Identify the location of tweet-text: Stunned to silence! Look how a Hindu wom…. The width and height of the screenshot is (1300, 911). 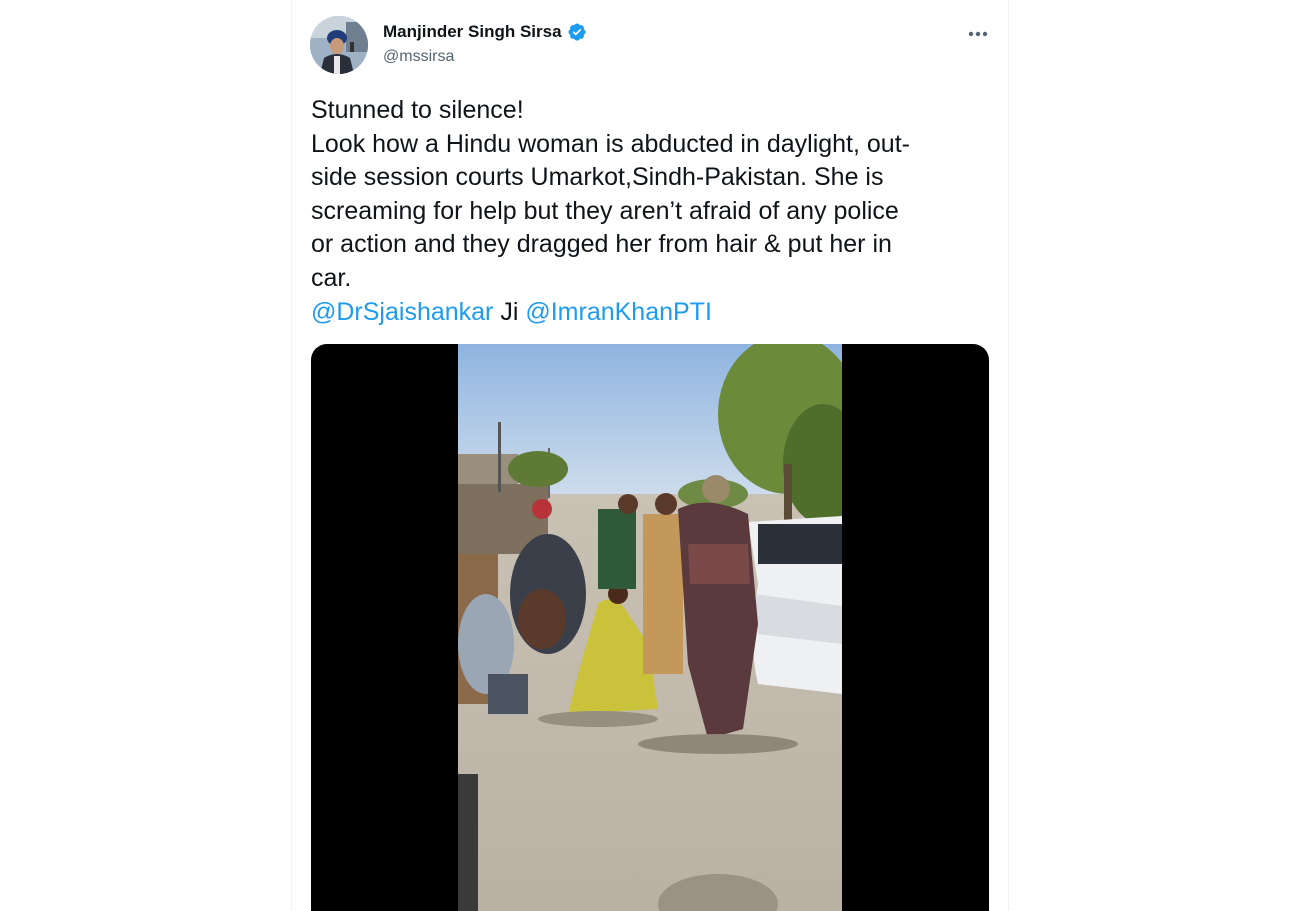
(651, 211).